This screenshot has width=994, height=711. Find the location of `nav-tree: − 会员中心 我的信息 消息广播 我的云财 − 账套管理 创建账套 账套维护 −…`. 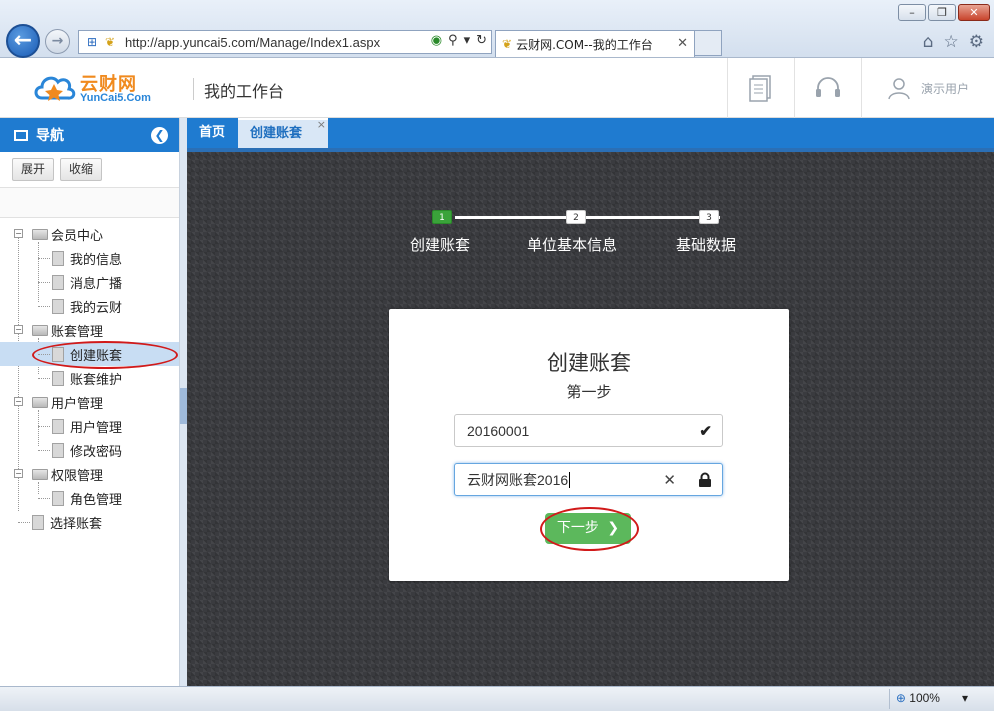

nav-tree: − 会员中心 我的信息 消息广播 我的云财 − 账套管理 创建账套 账套维护 −… is located at coordinates (89, 376).